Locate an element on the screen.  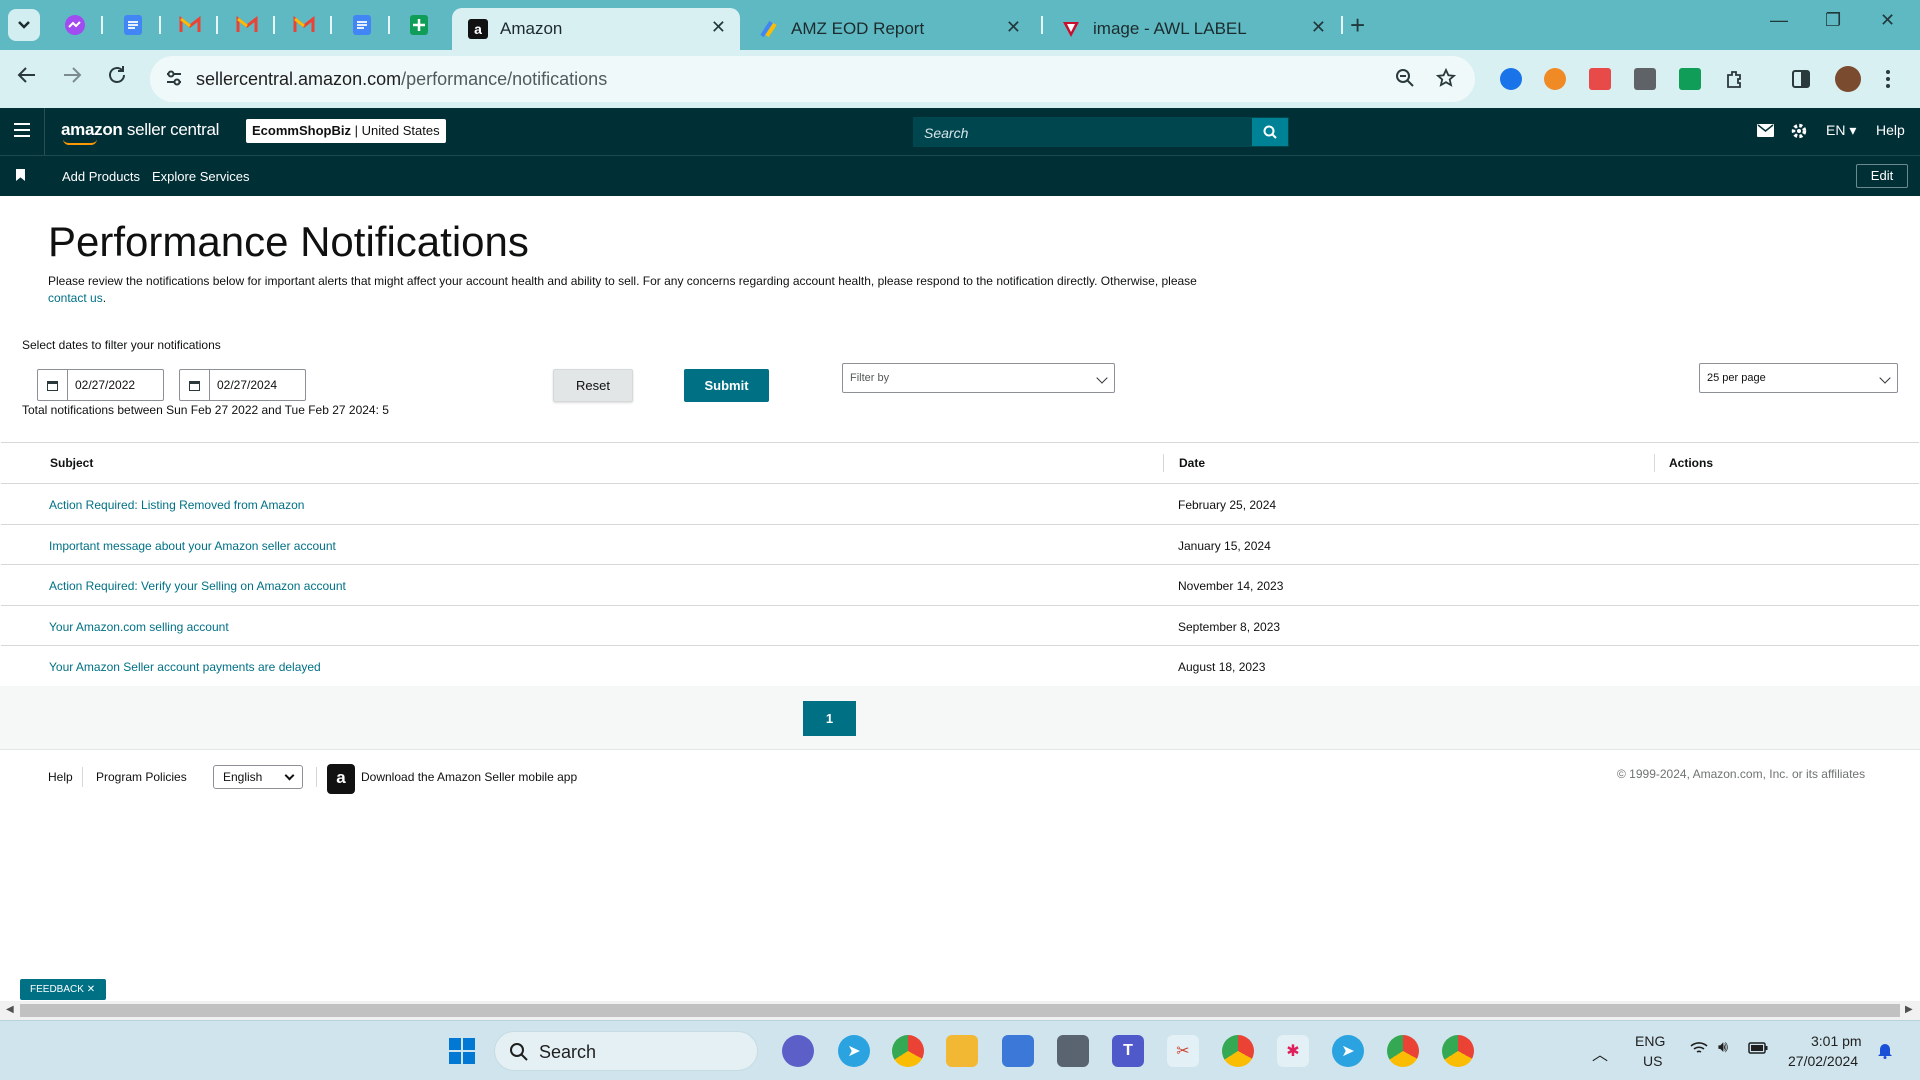
volume-icon: 🔊︎ is located at coordinates (1723, 1048).